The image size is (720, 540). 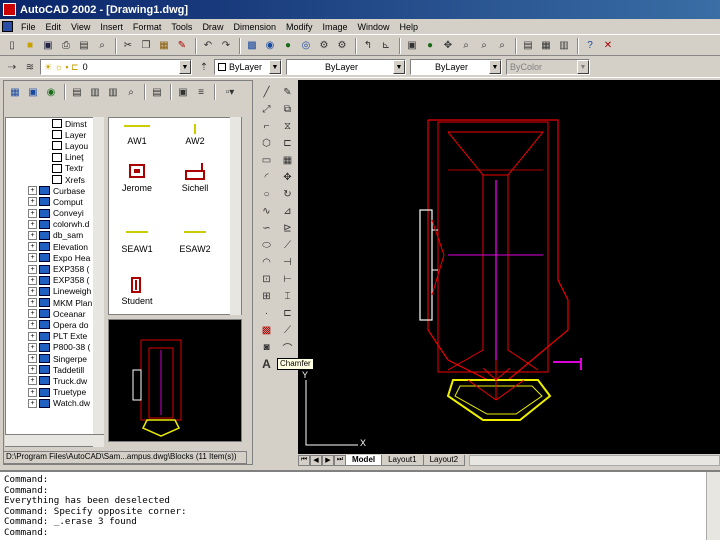 What do you see at coordinates (288, 313) in the screenshot?
I see `break-at-point-icon: ⊏` at bounding box center [288, 313].